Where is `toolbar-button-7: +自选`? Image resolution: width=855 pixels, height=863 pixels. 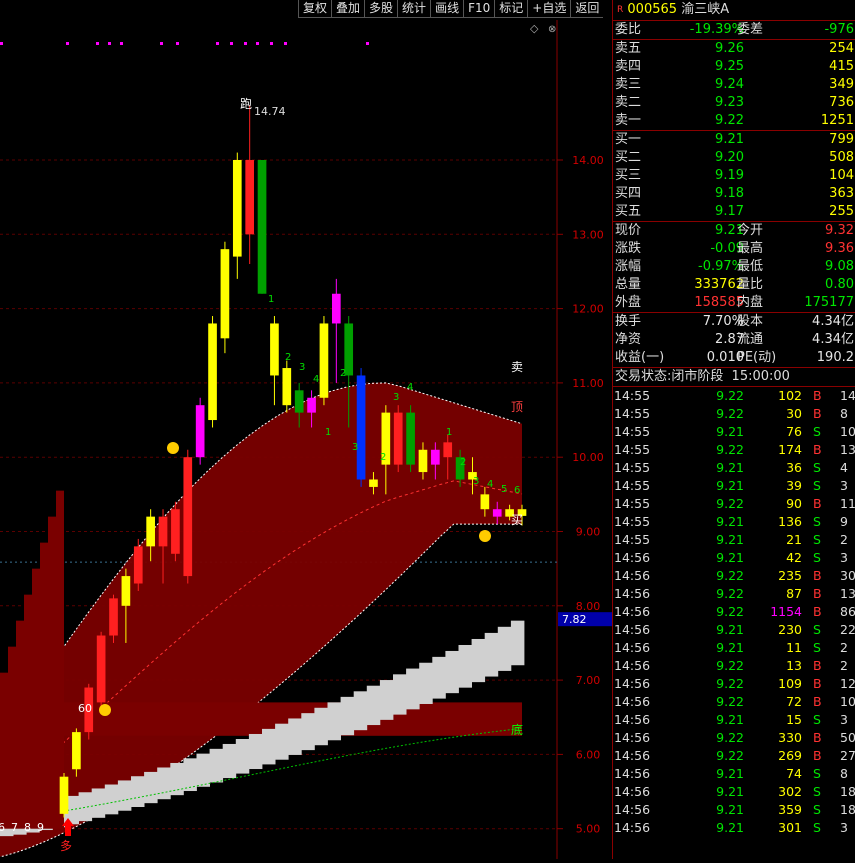
toolbar-button-7: +自选 is located at coordinates (549, 9).